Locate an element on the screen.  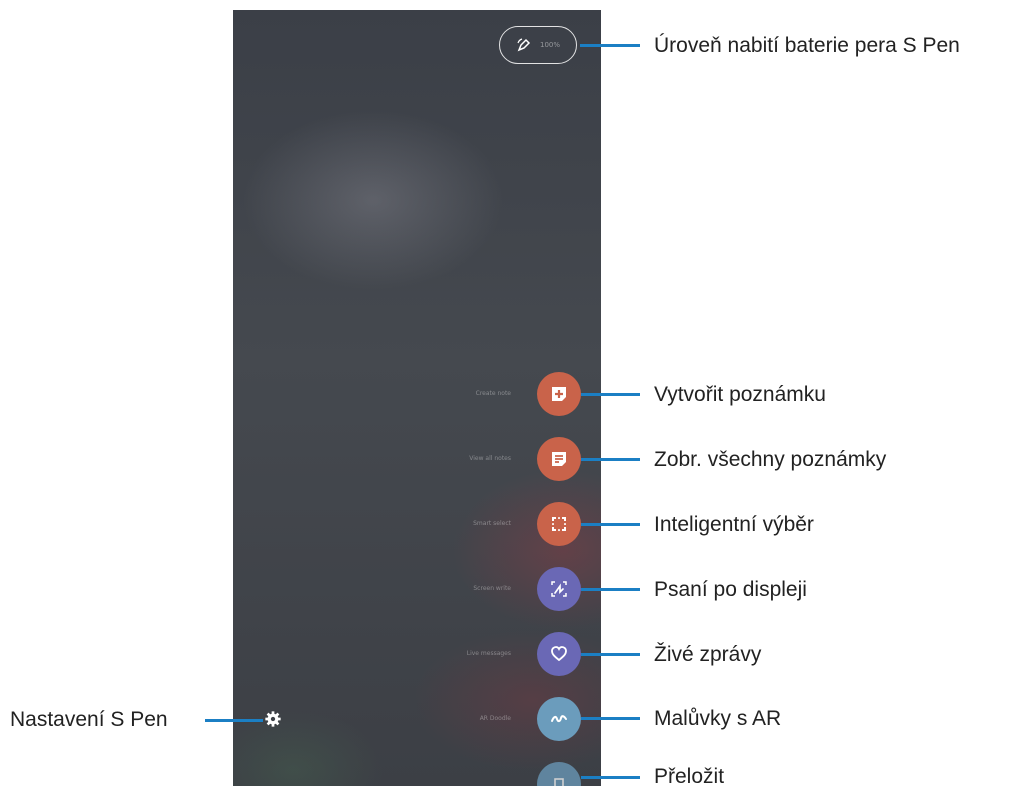
callout-view-all-notes: Zobr. všechny poznámky is located at coordinates (770, 459).